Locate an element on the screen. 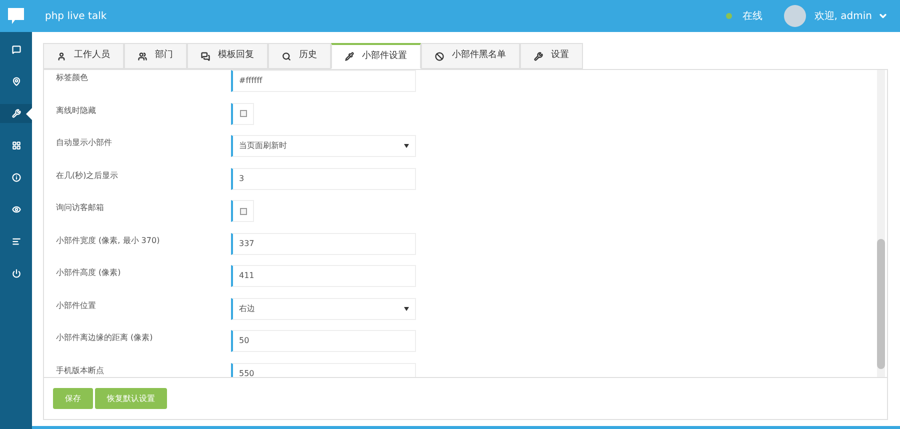 The image size is (900, 429). field-label: 手机版本断点 is located at coordinates (80, 370).